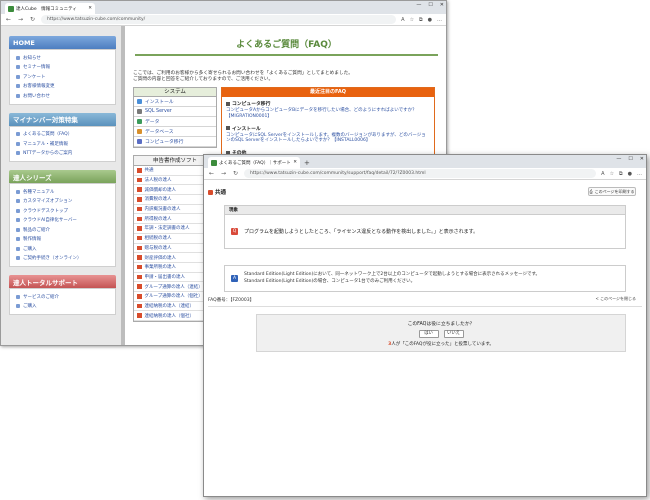 The width and height of the screenshot is (650, 500). Describe the element at coordinates (158, 200) in the screenshot. I see `tax-software-label: 消費税の達人` at that location.